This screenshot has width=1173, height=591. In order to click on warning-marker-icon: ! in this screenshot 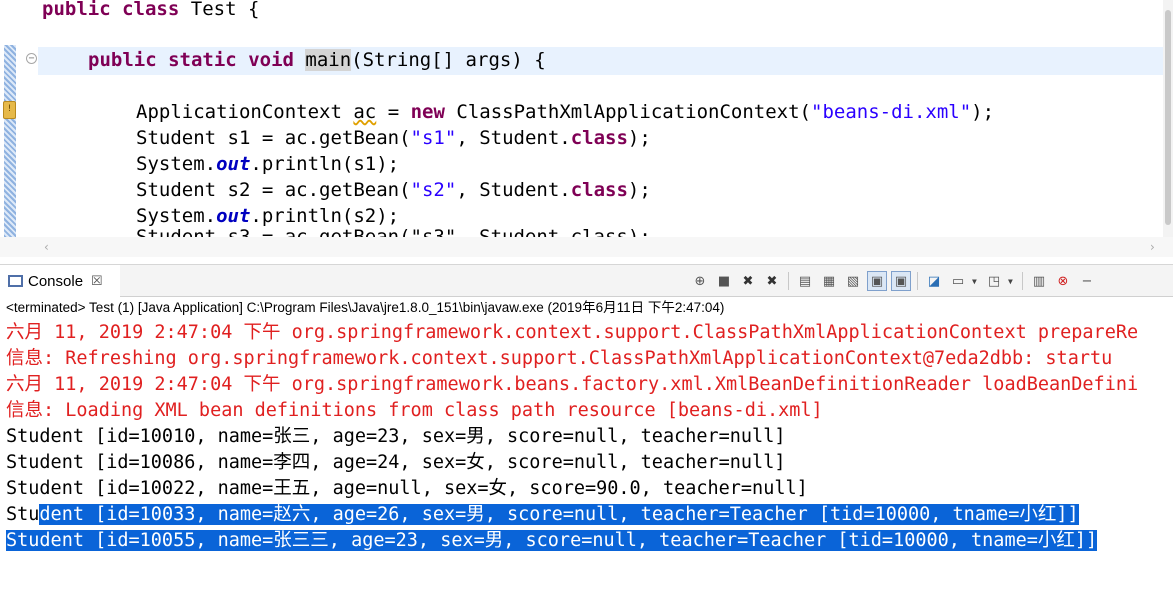, I will do `click(9, 110)`.